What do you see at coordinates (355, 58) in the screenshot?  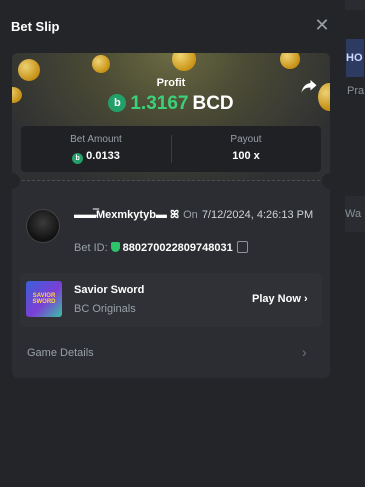 I see `promo-banner-fragment: HO` at bounding box center [355, 58].